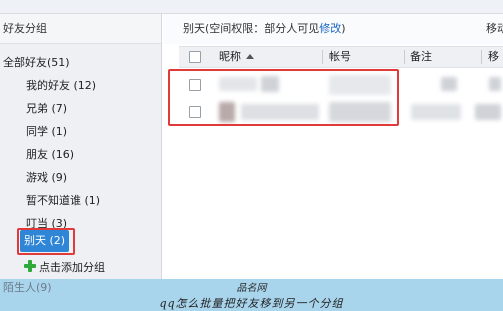 This screenshot has height=311, width=503. I want to click on column-remark: 备注, so click(421, 57).